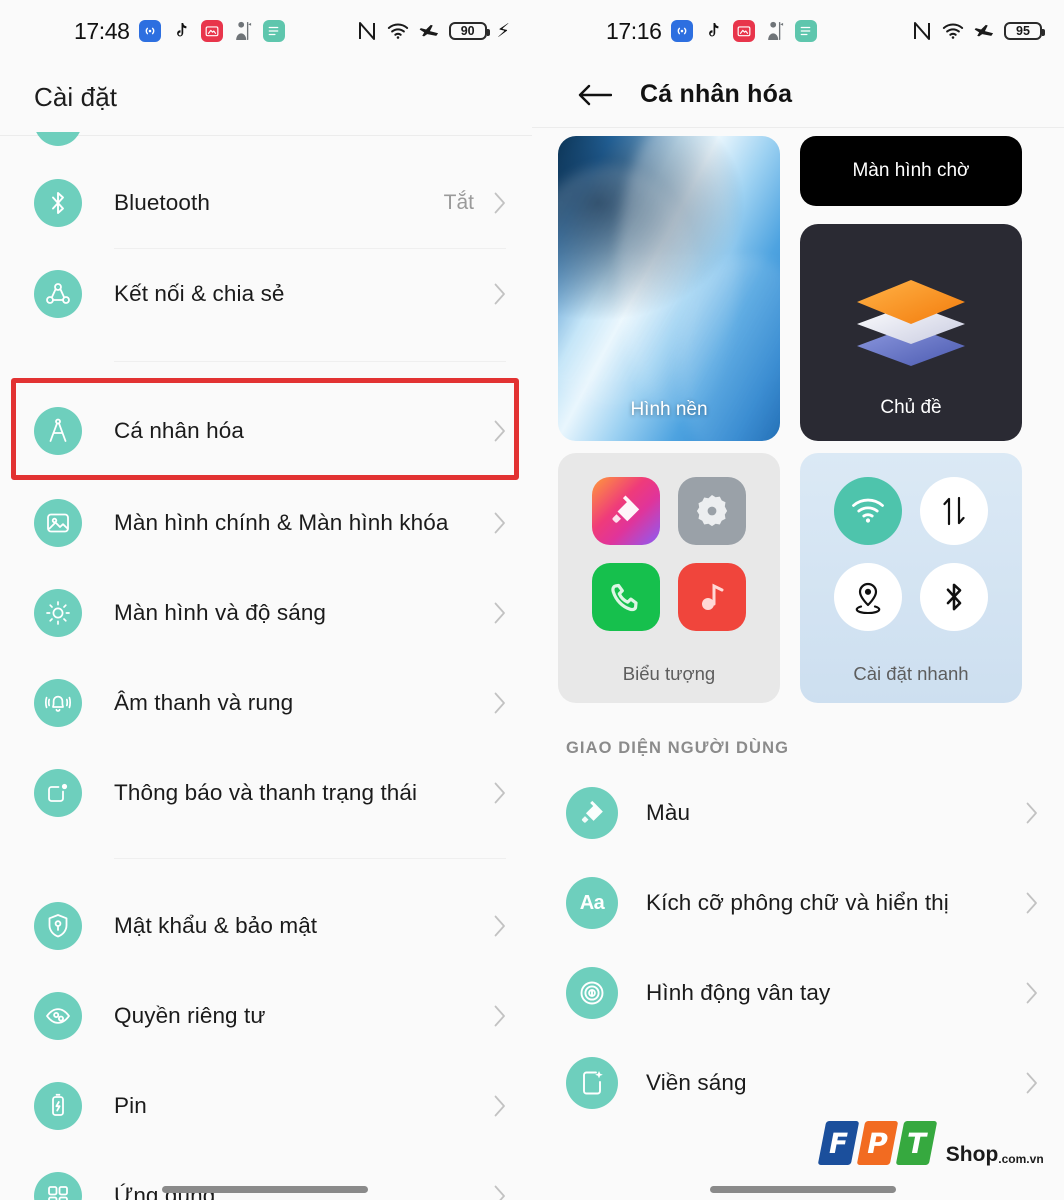 This screenshot has width=1064, height=1200. Describe the element at coordinates (310, 858) in the screenshot. I see `group-divider` at that location.